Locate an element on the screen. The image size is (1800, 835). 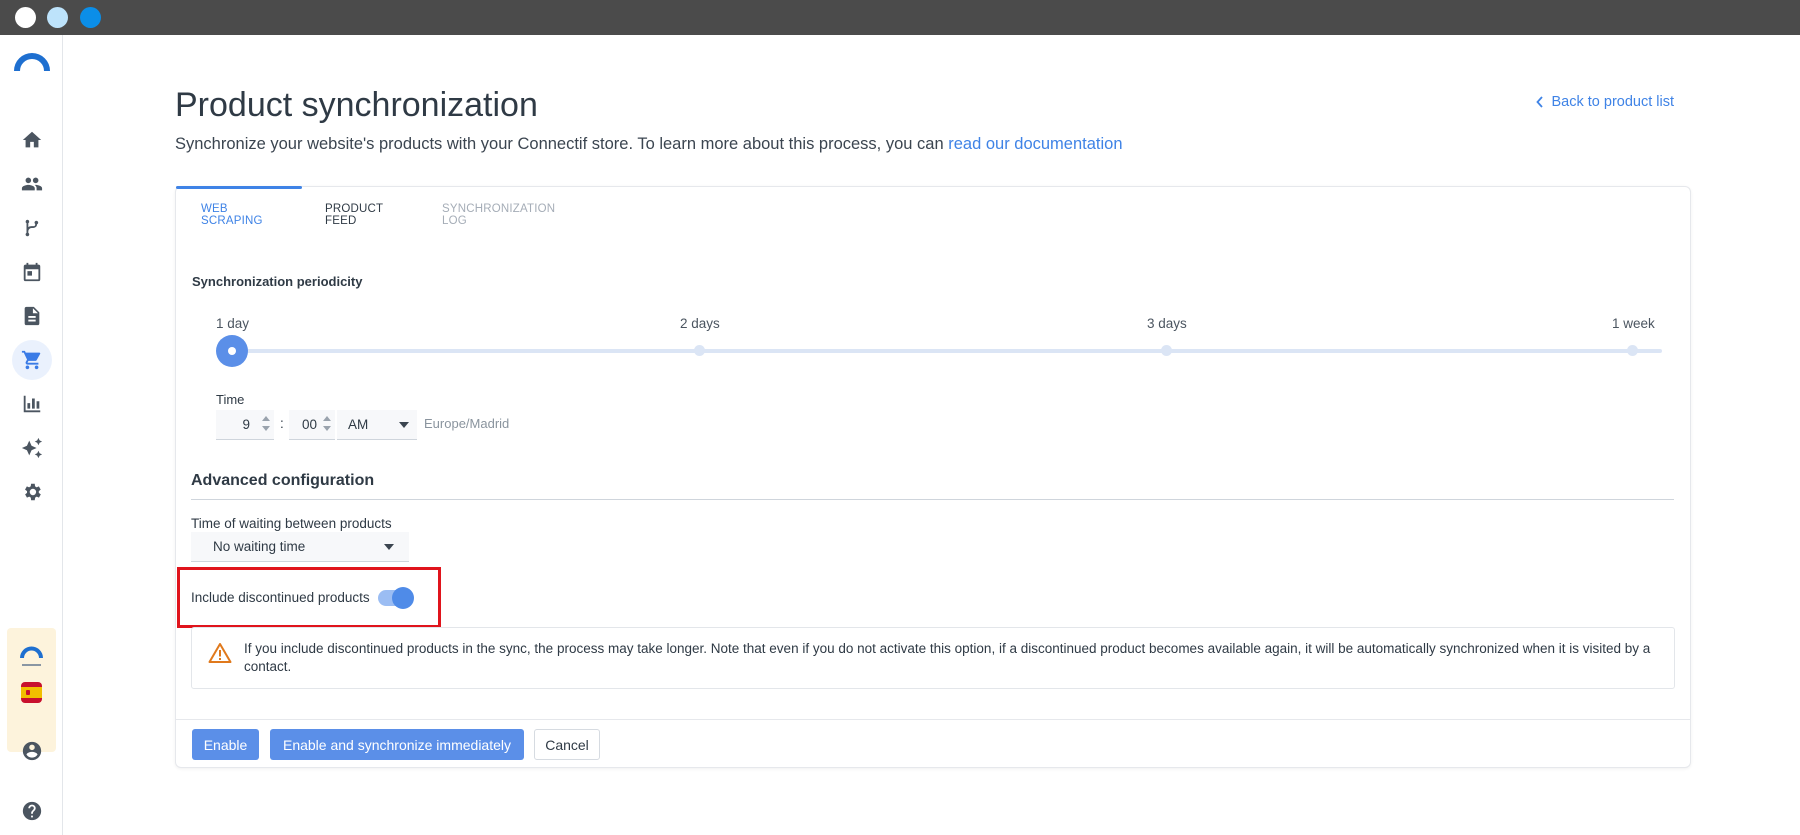
window-close-button is located at coordinates (25, 17).